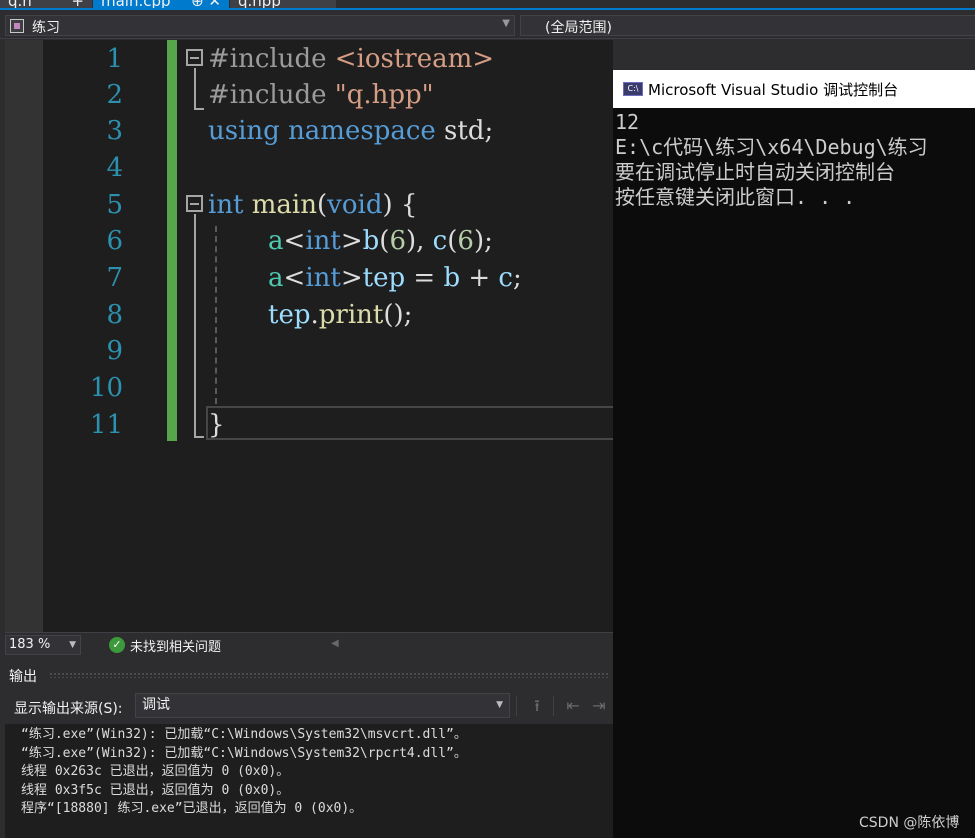 This screenshot has width=975, height=838. What do you see at coordinates (487, 5) in the screenshot?
I see `document-tab-strip: q.h + main.cpp ⊕ ✕ q.hpp` at bounding box center [487, 5].